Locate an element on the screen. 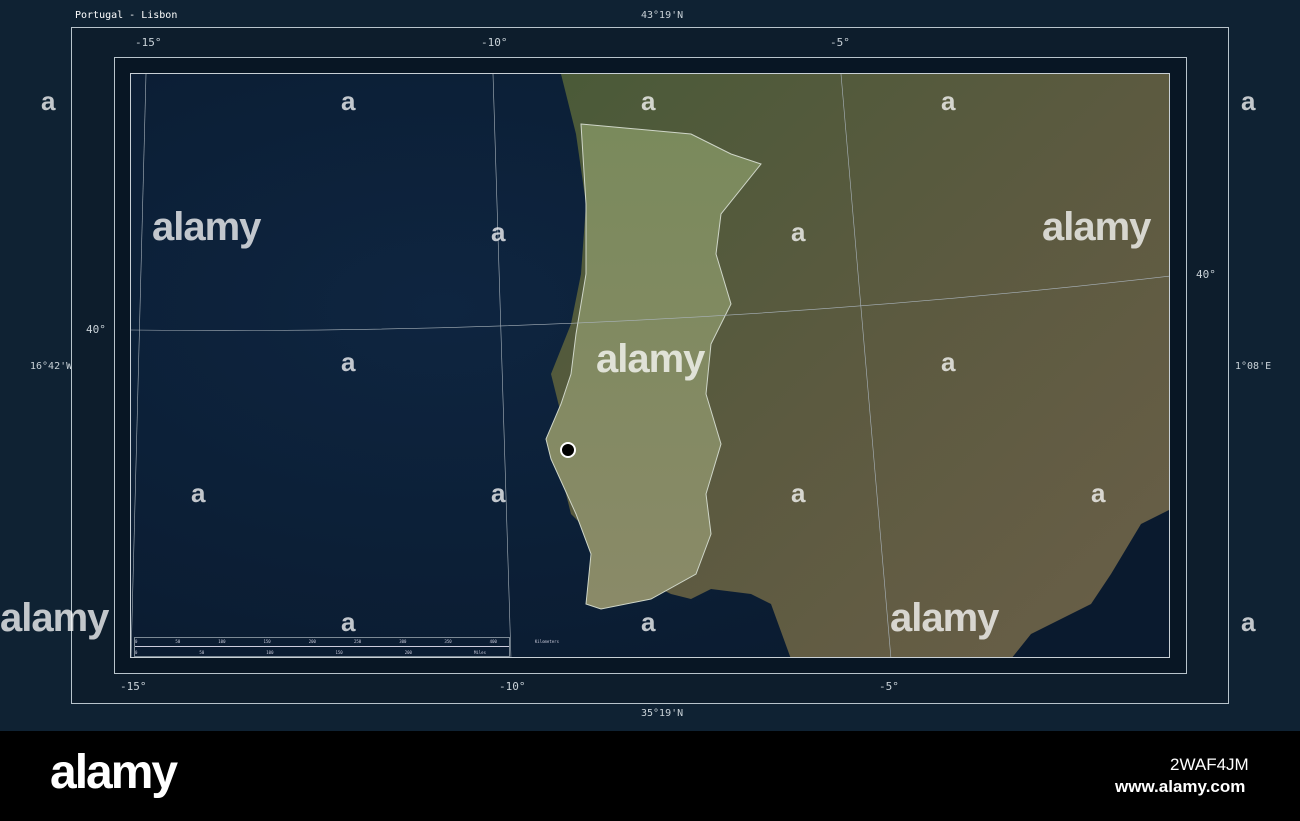 The height and width of the screenshot is (821, 1300). lon-tick-top: -5° is located at coordinates (840, 42).